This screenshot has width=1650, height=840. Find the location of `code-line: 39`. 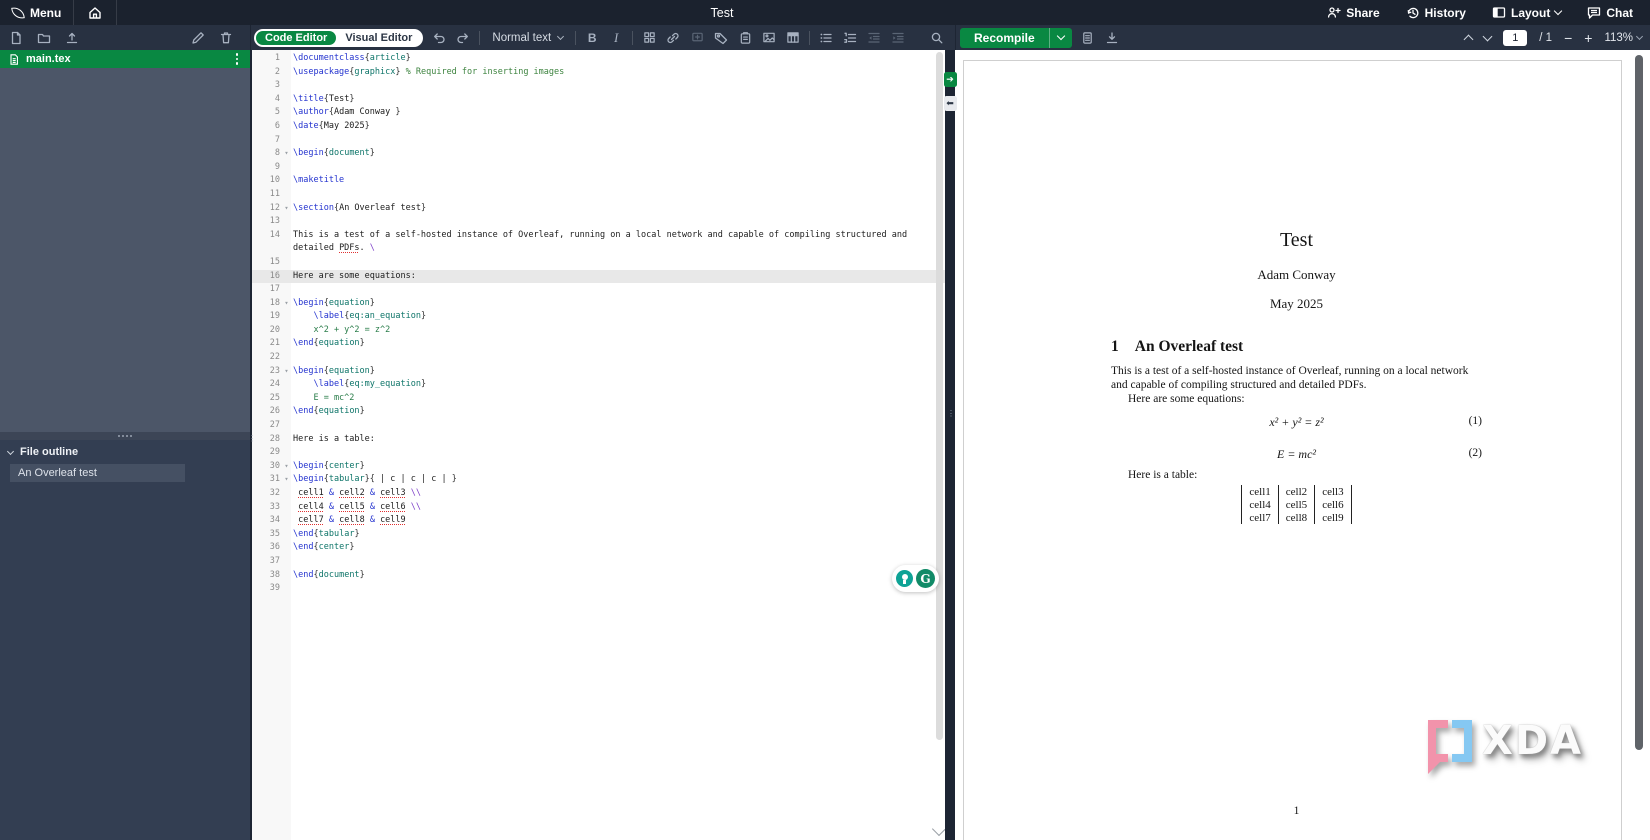

code-line: 39 is located at coordinates (598, 589).